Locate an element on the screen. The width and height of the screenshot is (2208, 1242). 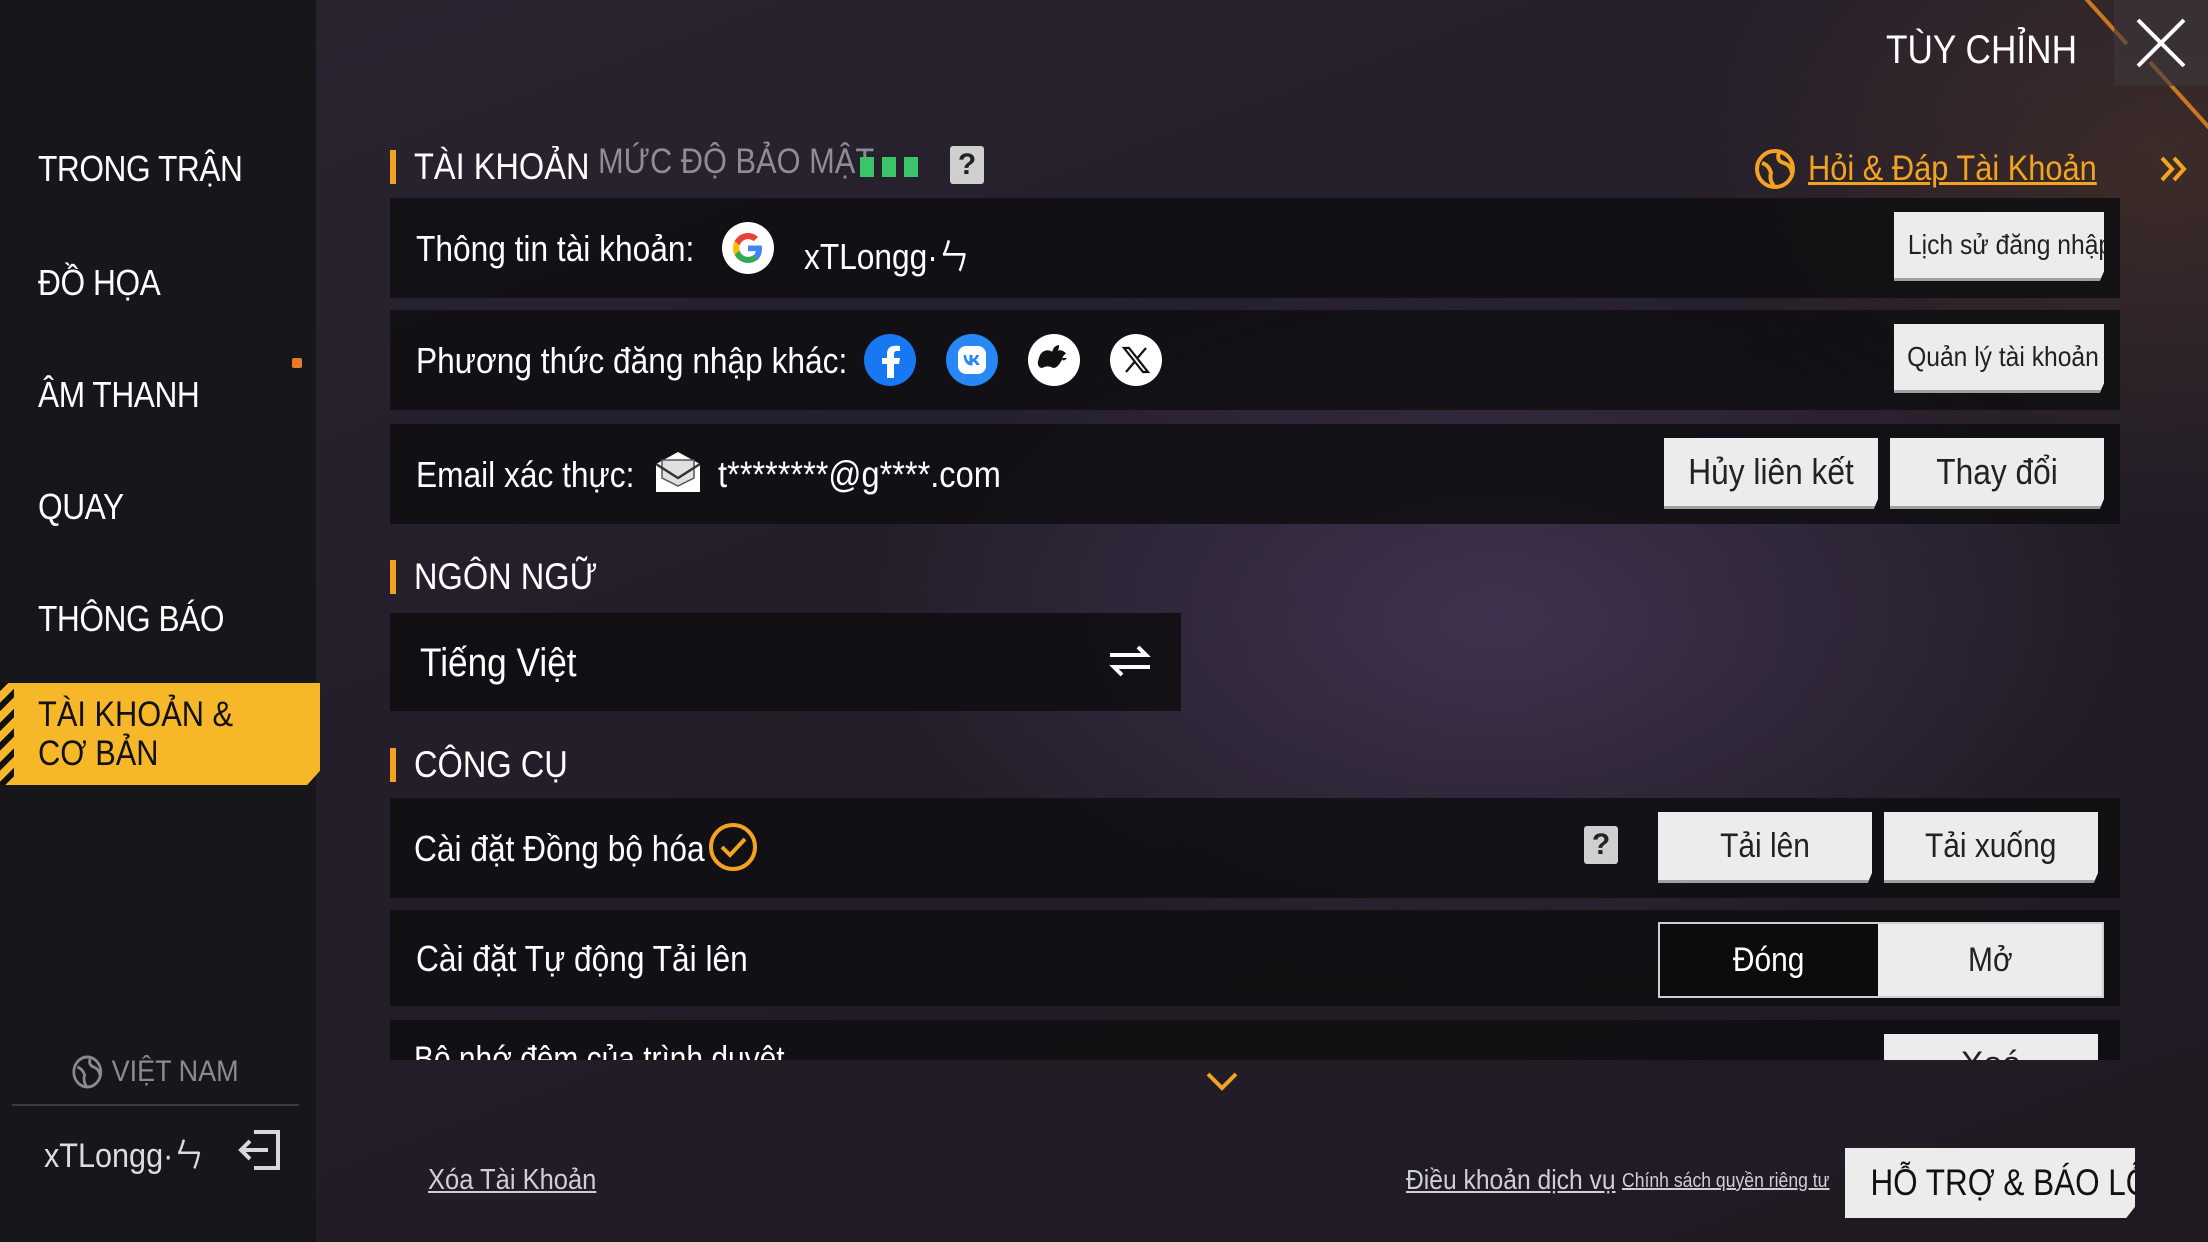
download-label: Tải xuống is located at coordinates (1991, 846).